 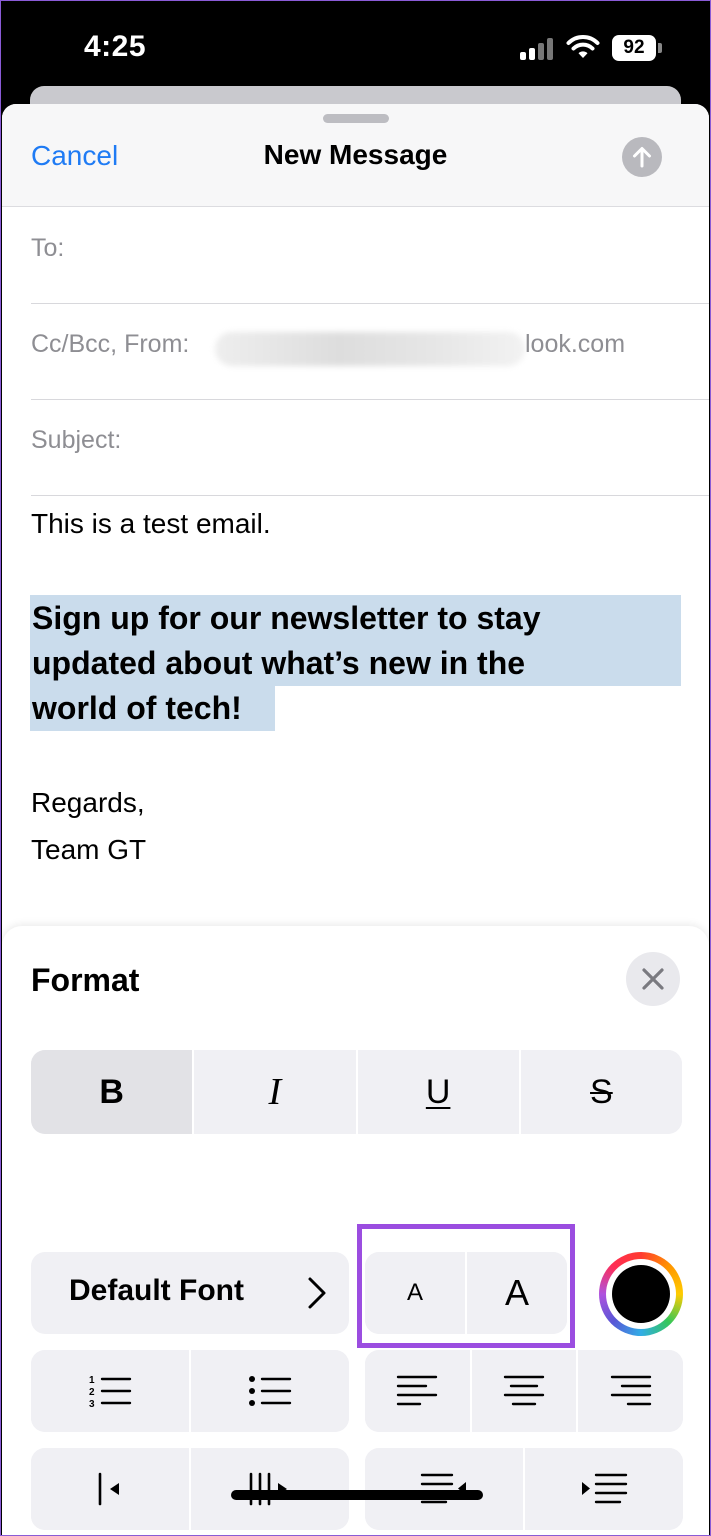 I want to click on color-swatch, so click(x=641, y=1294).